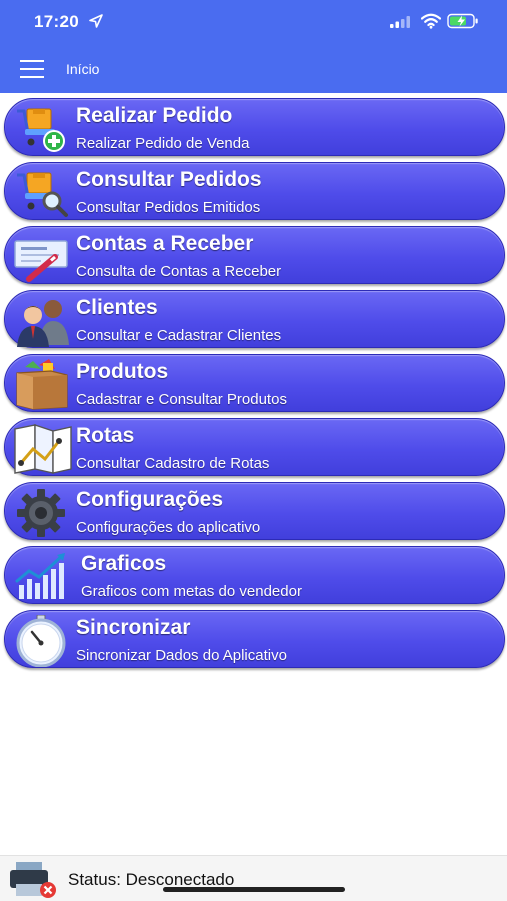 Image resolution: width=507 pixels, height=901 pixels. What do you see at coordinates (431, 21) in the screenshot?
I see `wifi-icon` at bounding box center [431, 21].